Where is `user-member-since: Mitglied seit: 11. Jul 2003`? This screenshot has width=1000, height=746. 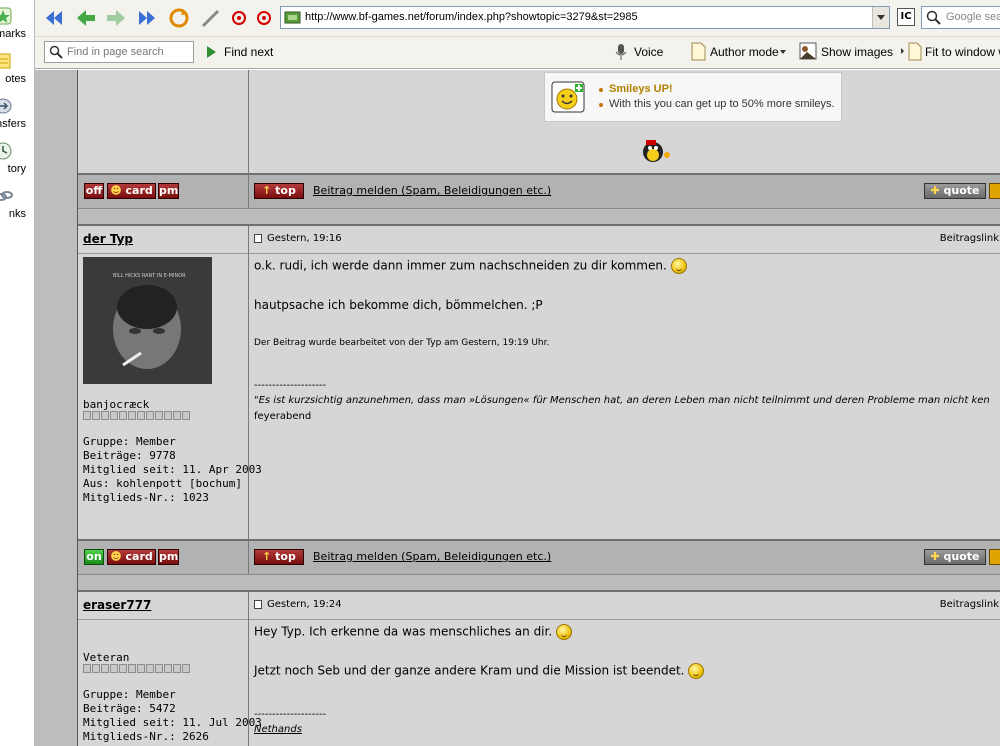 user-member-since: Mitglied seit: 11. Jul 2003 is located at coordinates (172, 722).